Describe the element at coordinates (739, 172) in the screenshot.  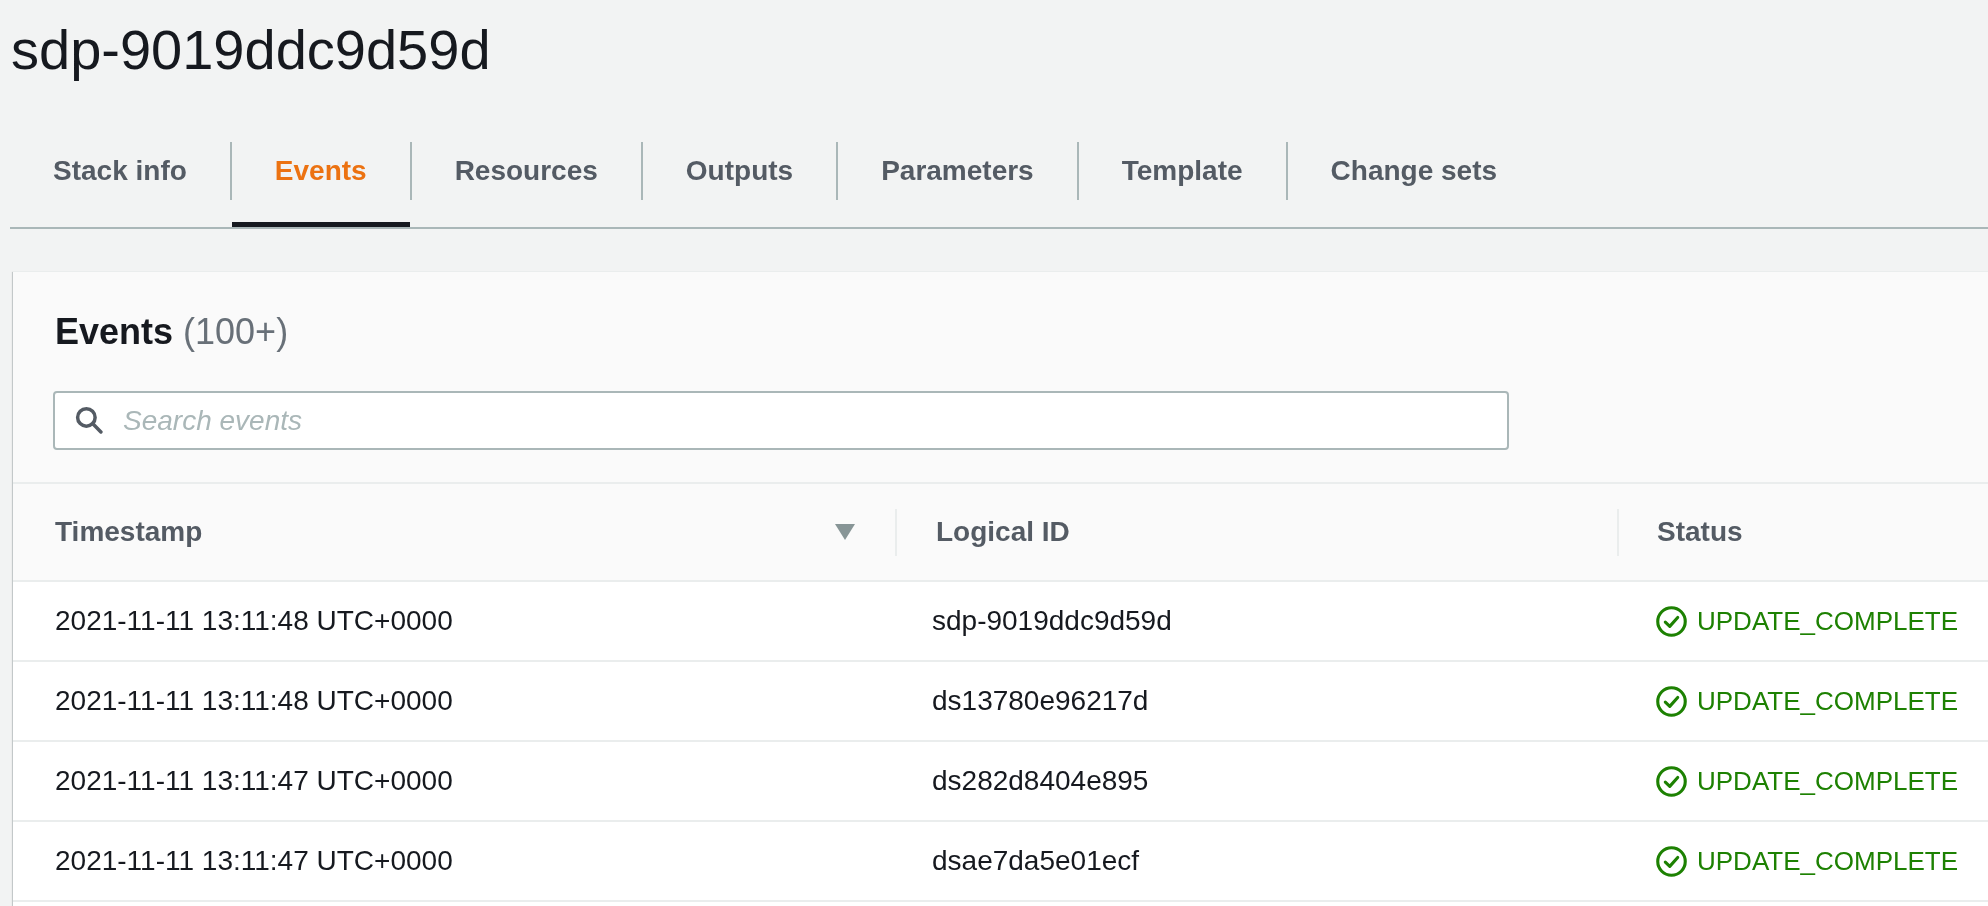
I see `tab: Outputs` at that location.